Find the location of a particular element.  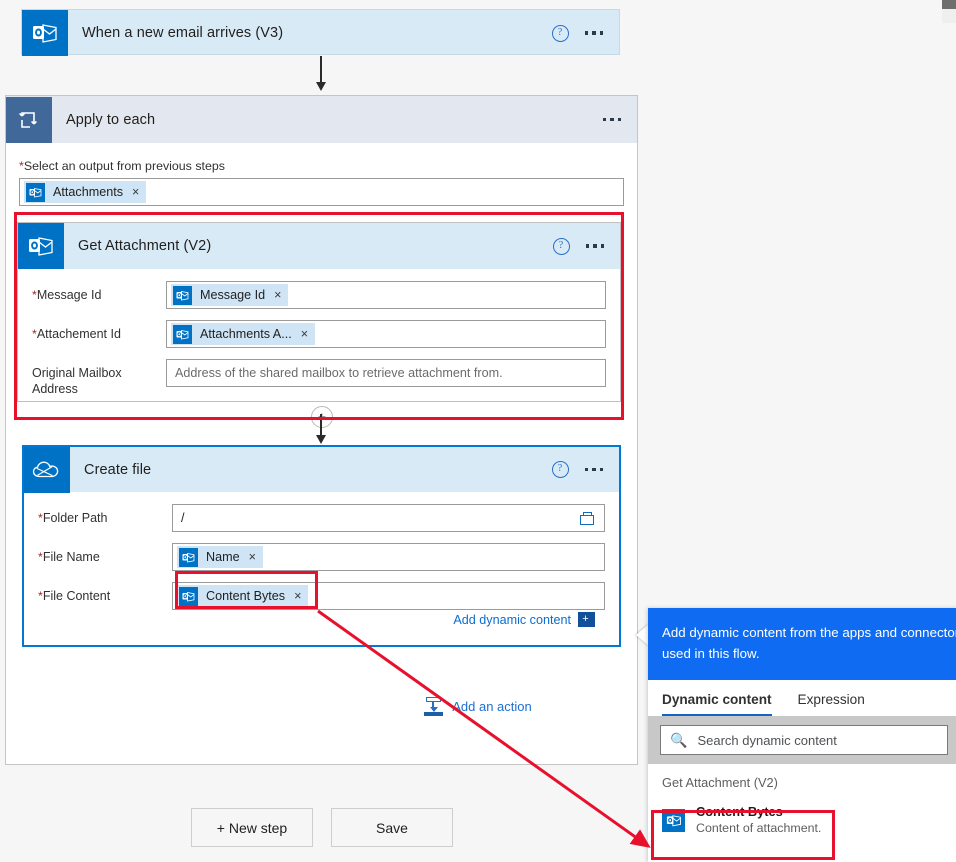

trigger-card-actions: ? is located at coordinates (585, 33).